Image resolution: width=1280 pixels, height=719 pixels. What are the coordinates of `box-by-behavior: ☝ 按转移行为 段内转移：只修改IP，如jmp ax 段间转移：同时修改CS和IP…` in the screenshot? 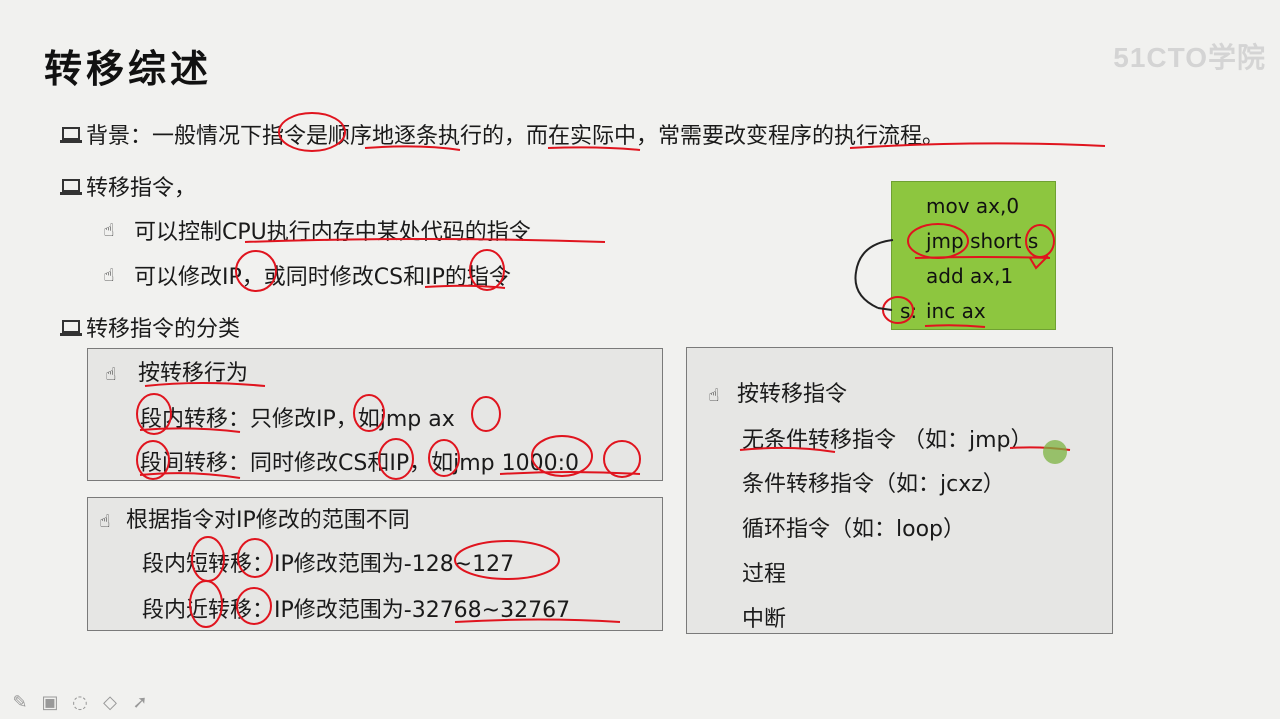 It's located at (375, 414).